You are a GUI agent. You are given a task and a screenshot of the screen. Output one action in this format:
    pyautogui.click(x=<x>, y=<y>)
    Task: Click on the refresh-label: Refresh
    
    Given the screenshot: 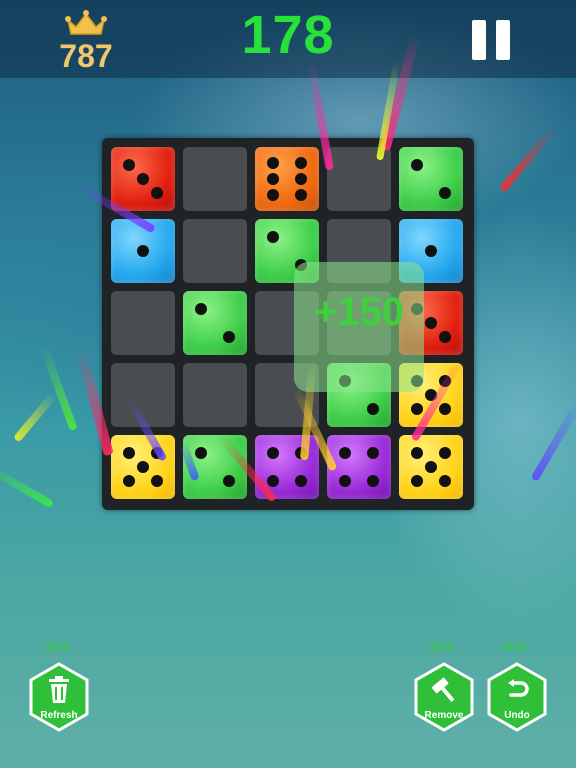 What is the action you would take?
    pyautogui.click(x=59, y=715)
    